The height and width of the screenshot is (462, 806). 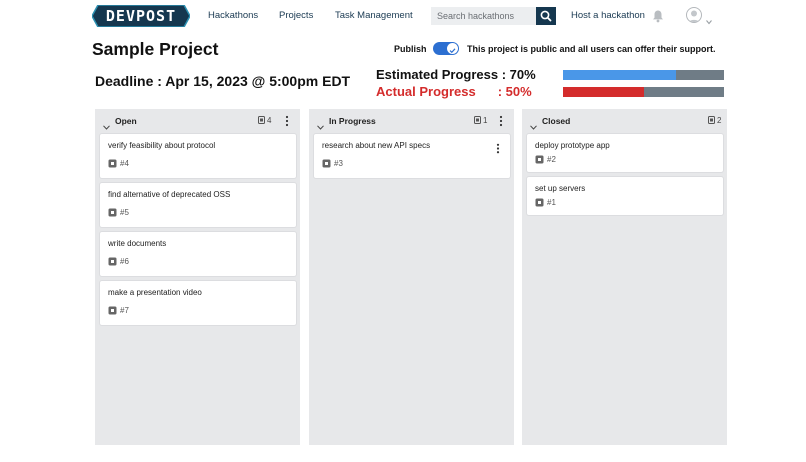 I want to click on column-title: Open, so click(x=126, y=121).